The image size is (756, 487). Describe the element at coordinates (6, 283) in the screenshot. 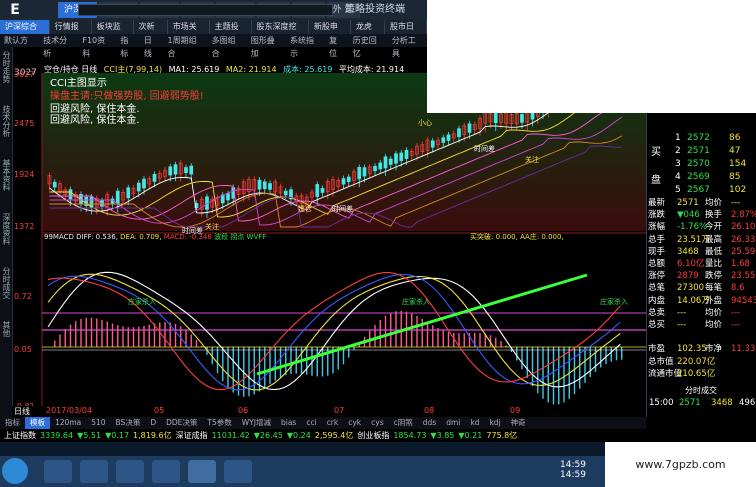

I see `sidebar-item: 分时成交` at that location.